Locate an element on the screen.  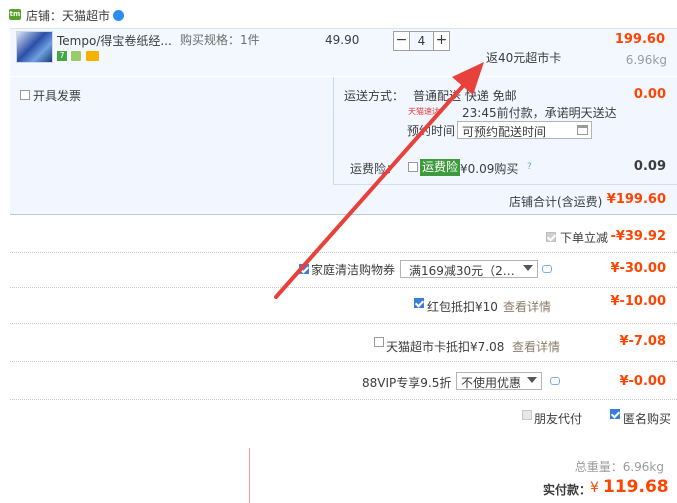
insurance-tag: 运费险 is located at coordinates (440, 167).